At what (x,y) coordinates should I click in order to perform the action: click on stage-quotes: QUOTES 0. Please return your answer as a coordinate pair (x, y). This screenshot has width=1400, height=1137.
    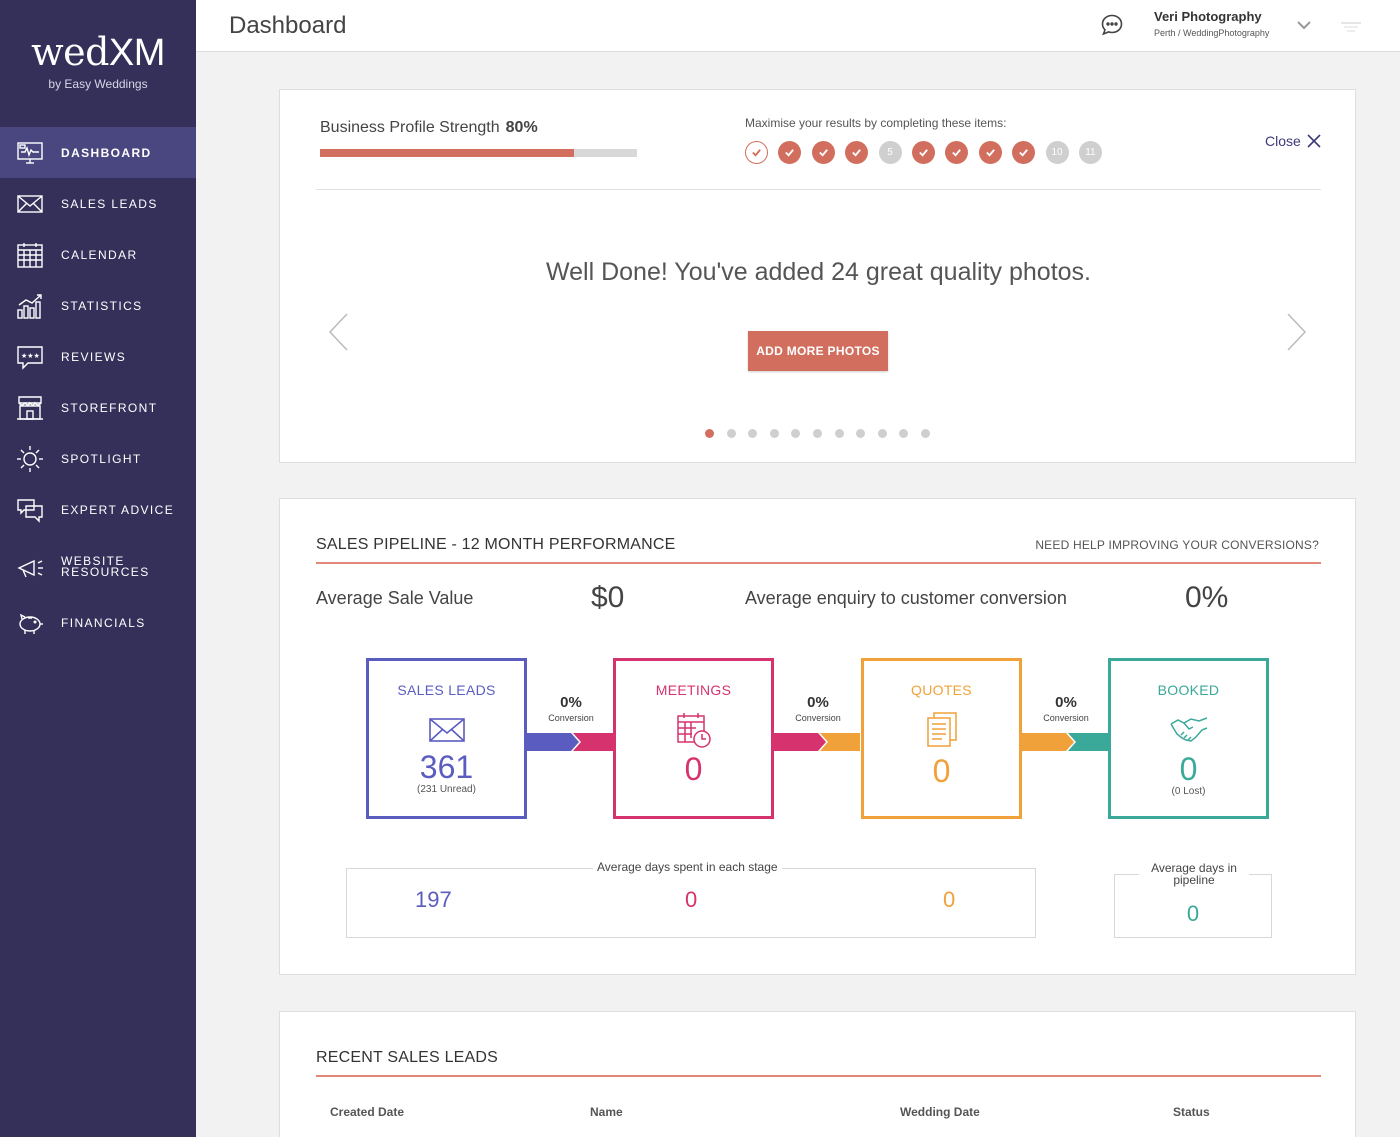
    Looking at the image, I should click on (941, 738).